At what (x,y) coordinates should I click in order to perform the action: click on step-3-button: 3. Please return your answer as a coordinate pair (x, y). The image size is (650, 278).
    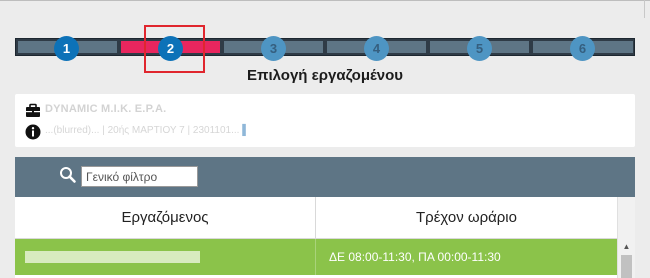
    Looking at the image, I should click on (273, 48).